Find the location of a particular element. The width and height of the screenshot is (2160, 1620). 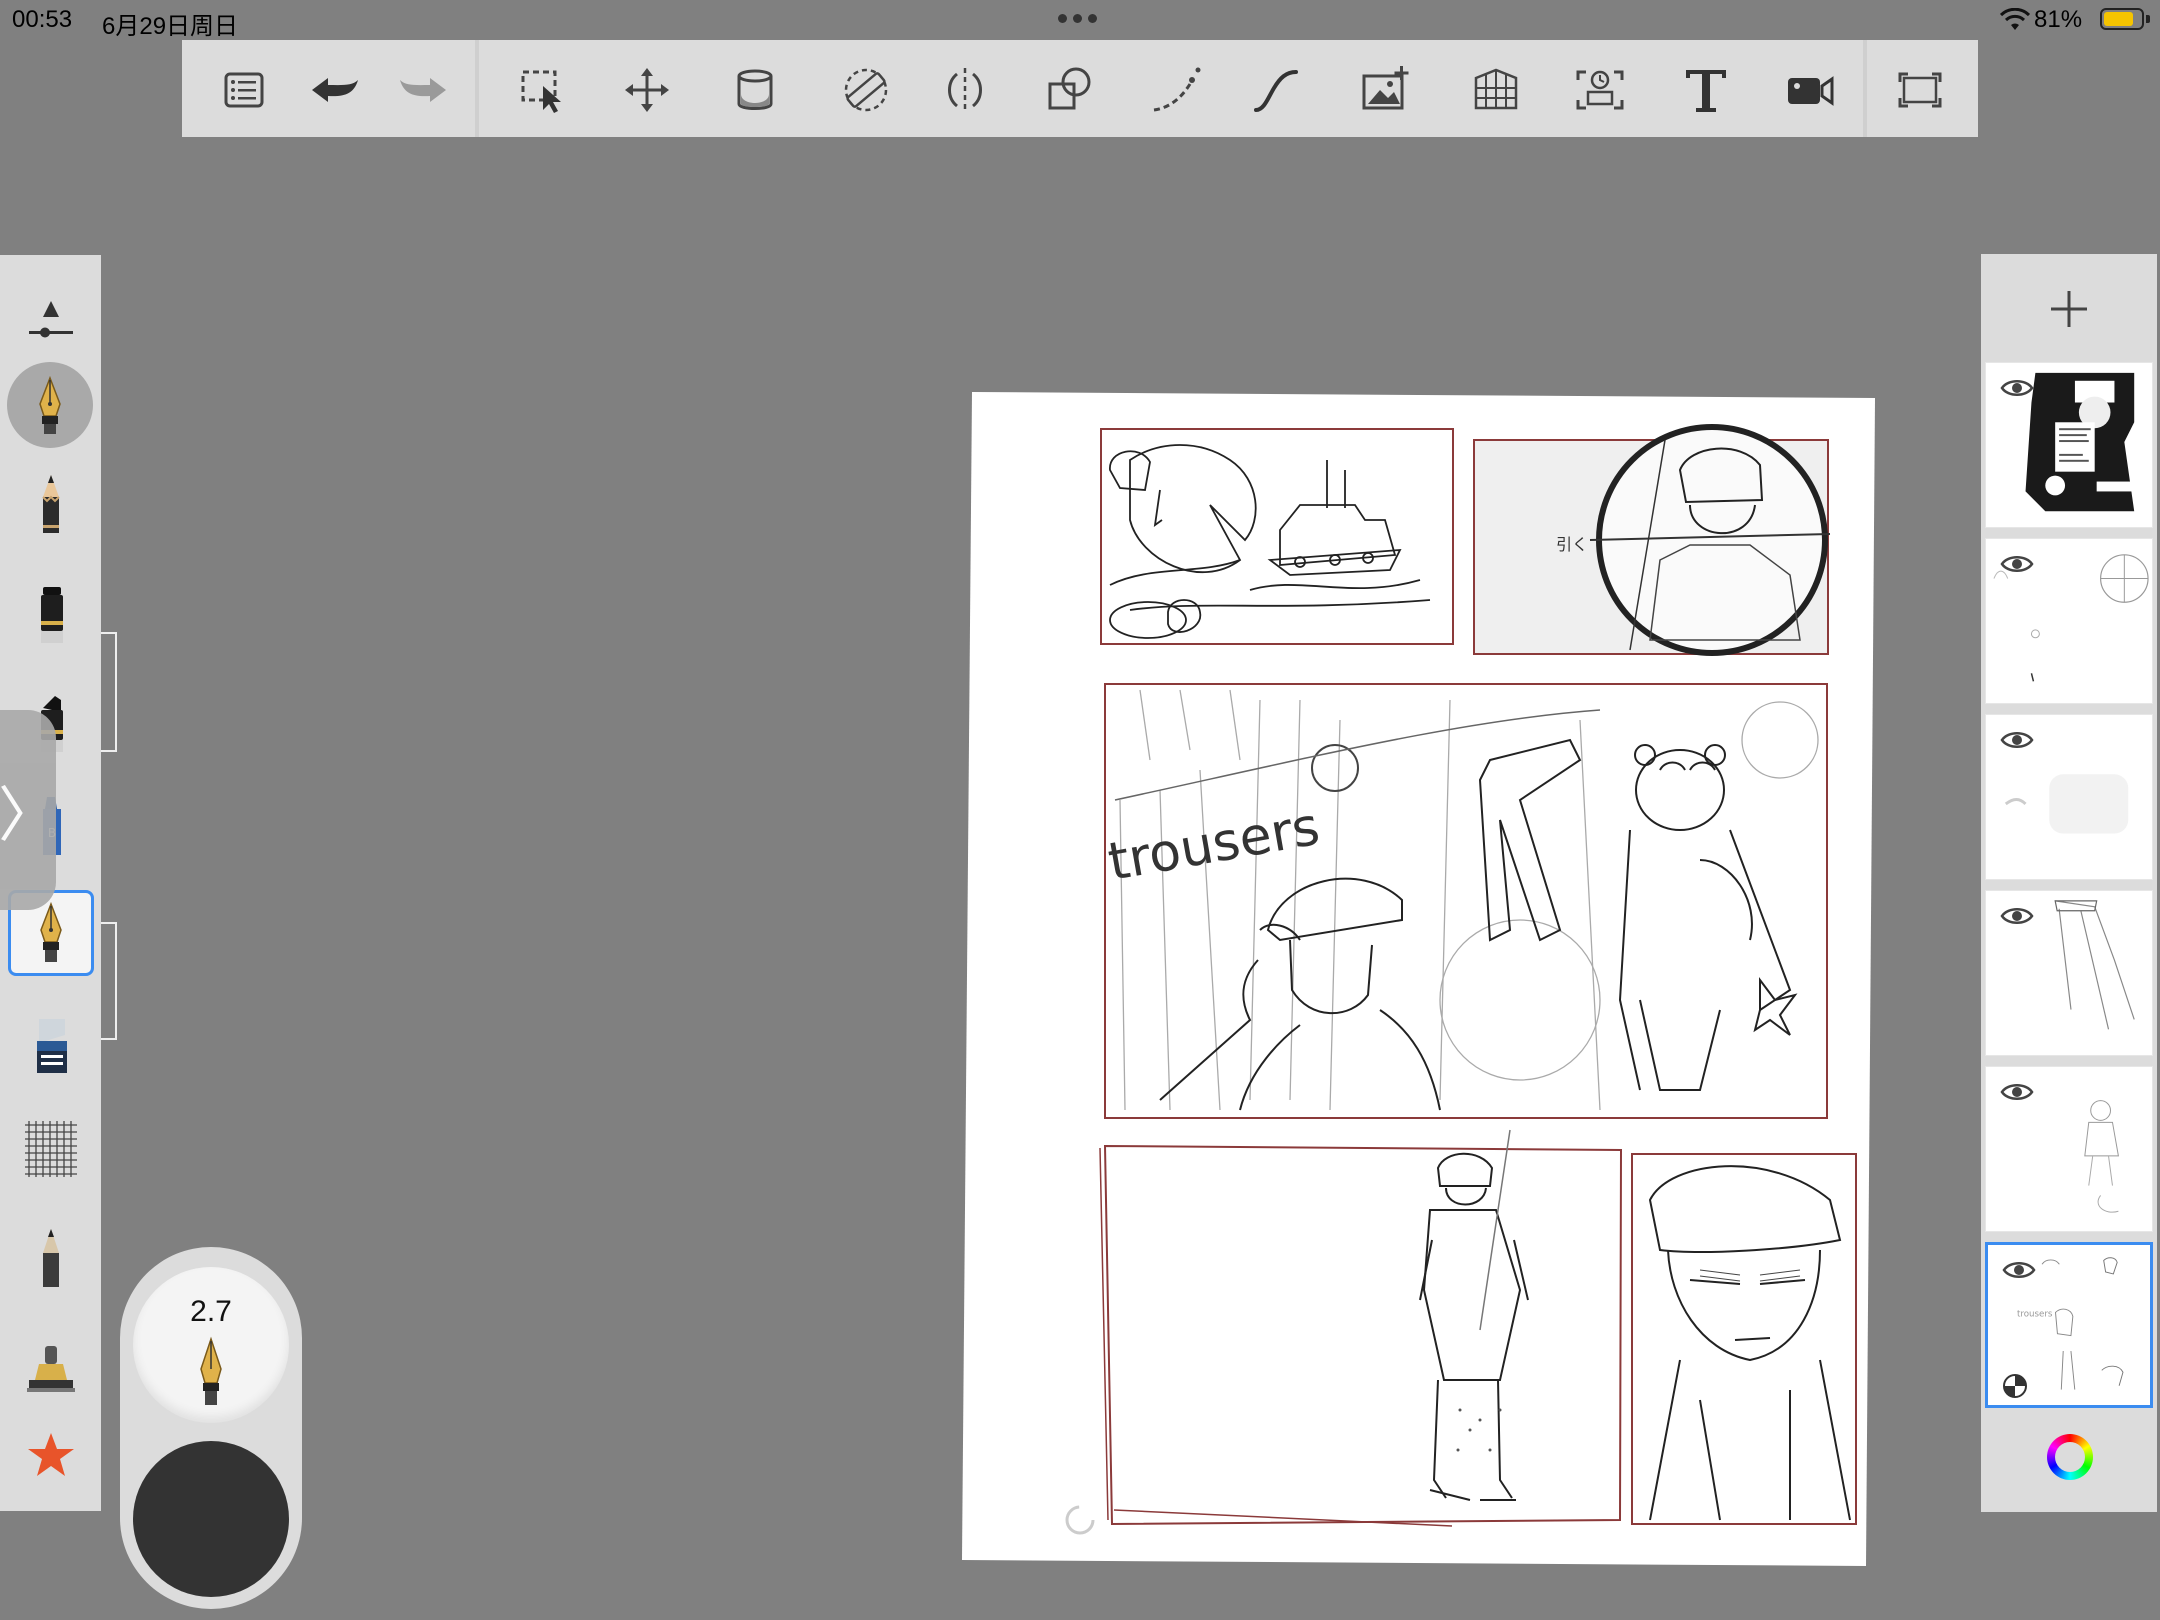

panel-bracket-lower is located at coordinates (109, 981).